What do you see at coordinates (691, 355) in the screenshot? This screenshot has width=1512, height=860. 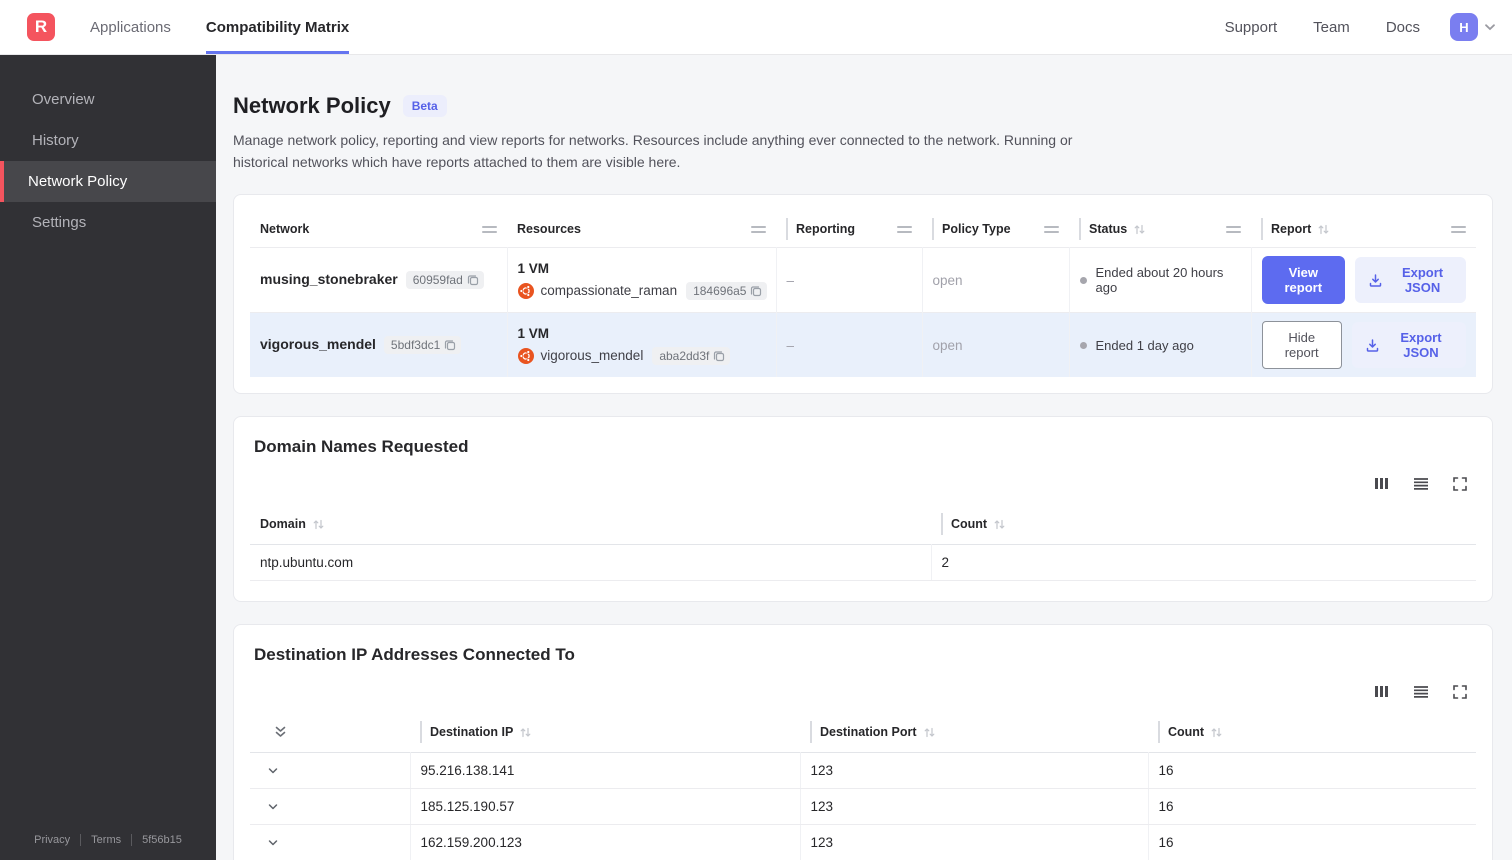 I see `resource-id-badge: aba2dd3f` at bounding box center [691, 355].